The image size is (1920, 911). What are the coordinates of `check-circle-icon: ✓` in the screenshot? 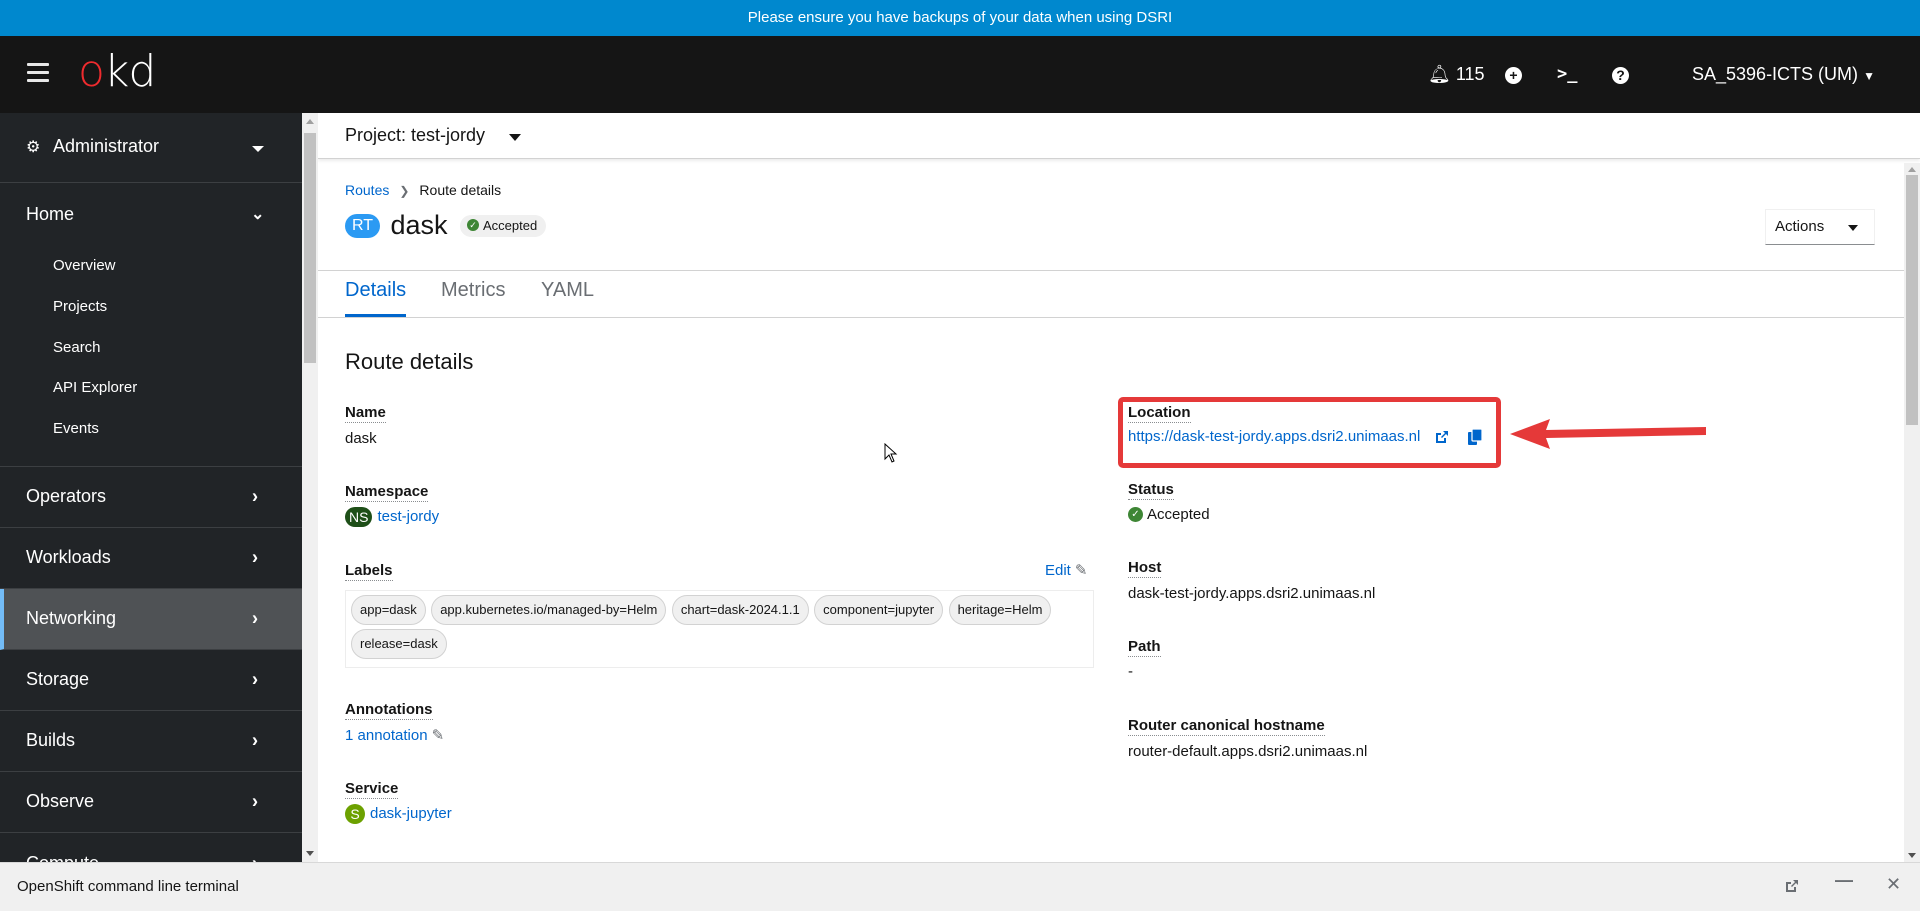 It's located at (473, 225).